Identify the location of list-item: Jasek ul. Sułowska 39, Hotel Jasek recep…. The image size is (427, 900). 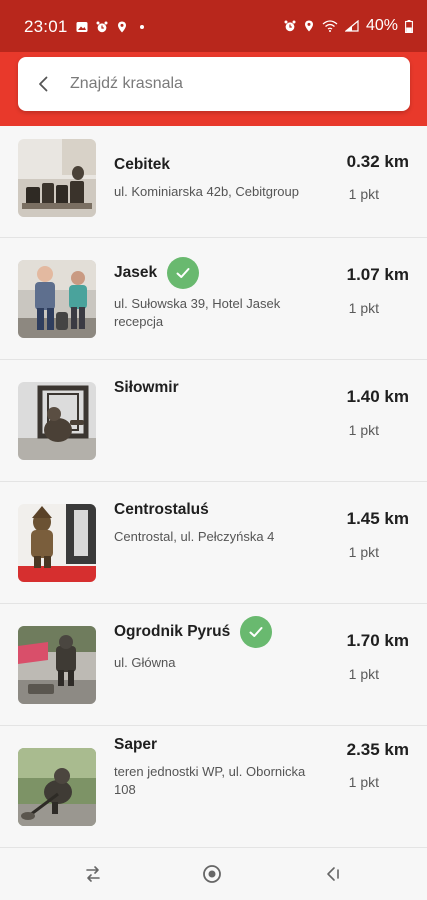
(213, 299).